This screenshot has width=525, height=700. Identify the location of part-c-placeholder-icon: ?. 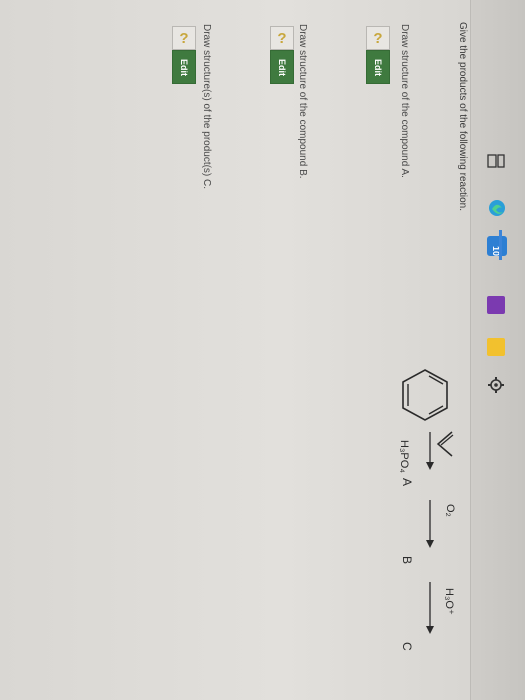
(184, 38).